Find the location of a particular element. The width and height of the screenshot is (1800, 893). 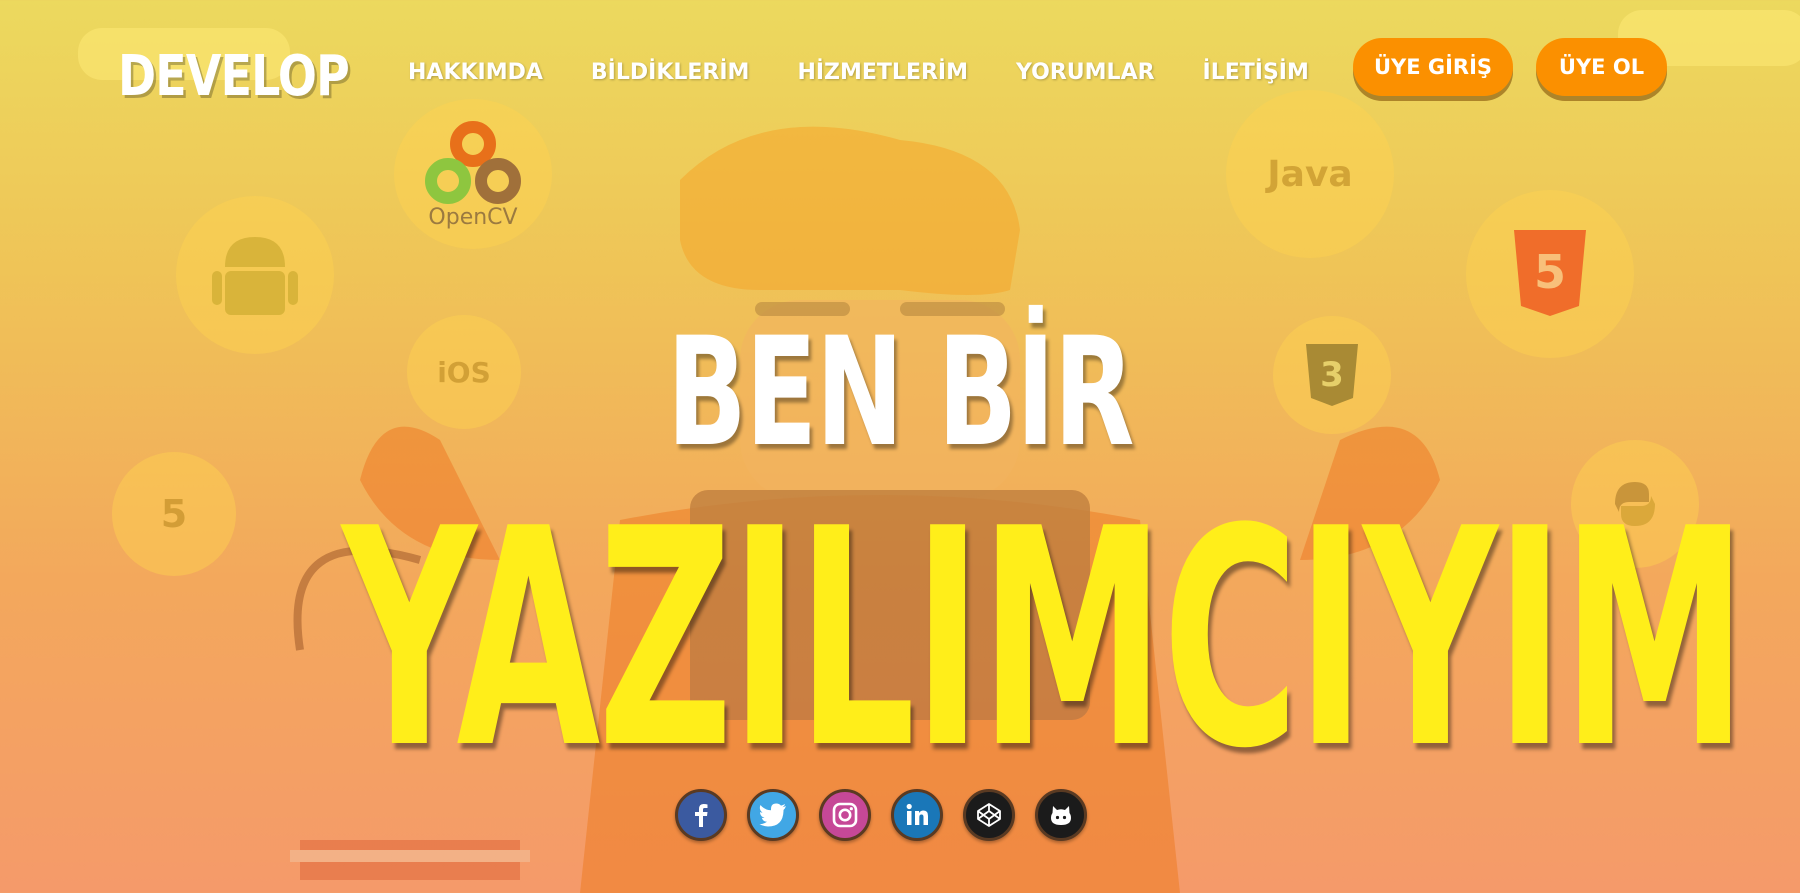

opencv-bubble: OpenCV is located at coordinates (473, 174).